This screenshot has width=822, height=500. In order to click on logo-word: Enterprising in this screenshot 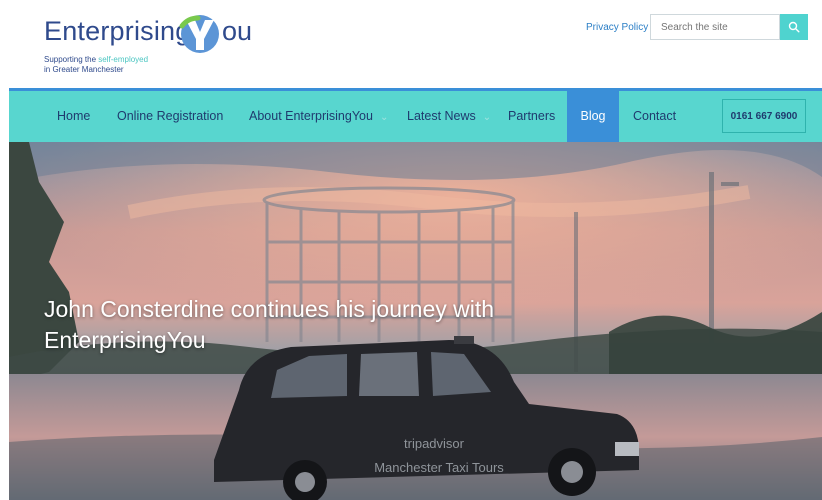, I will do `click(117, 31)`.